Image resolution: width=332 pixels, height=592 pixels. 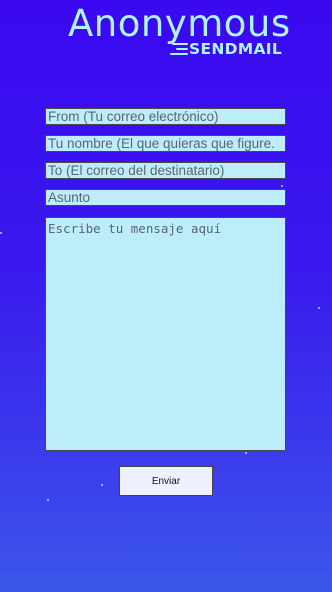 I want to click on sender-name-input, so click(x=165, y=143).